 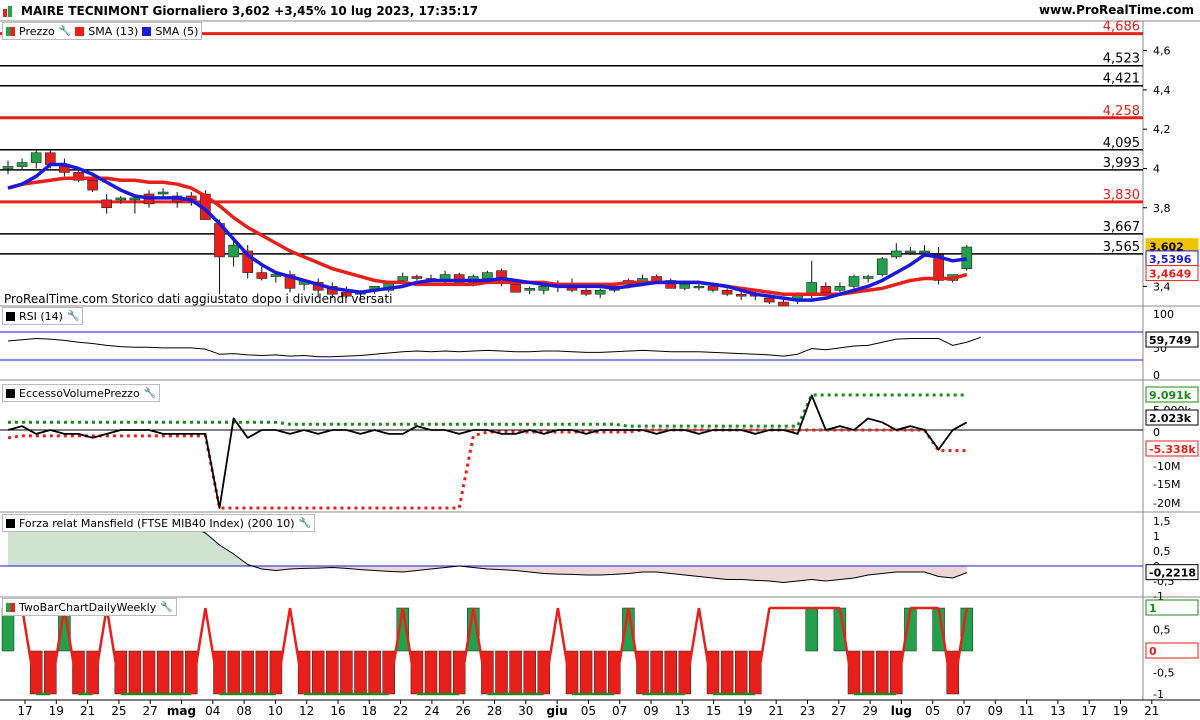 What do you see at coordinates (431, 711) in the screenshot?
I see `x-tick-label: 24` at bounding box center [431, 711].